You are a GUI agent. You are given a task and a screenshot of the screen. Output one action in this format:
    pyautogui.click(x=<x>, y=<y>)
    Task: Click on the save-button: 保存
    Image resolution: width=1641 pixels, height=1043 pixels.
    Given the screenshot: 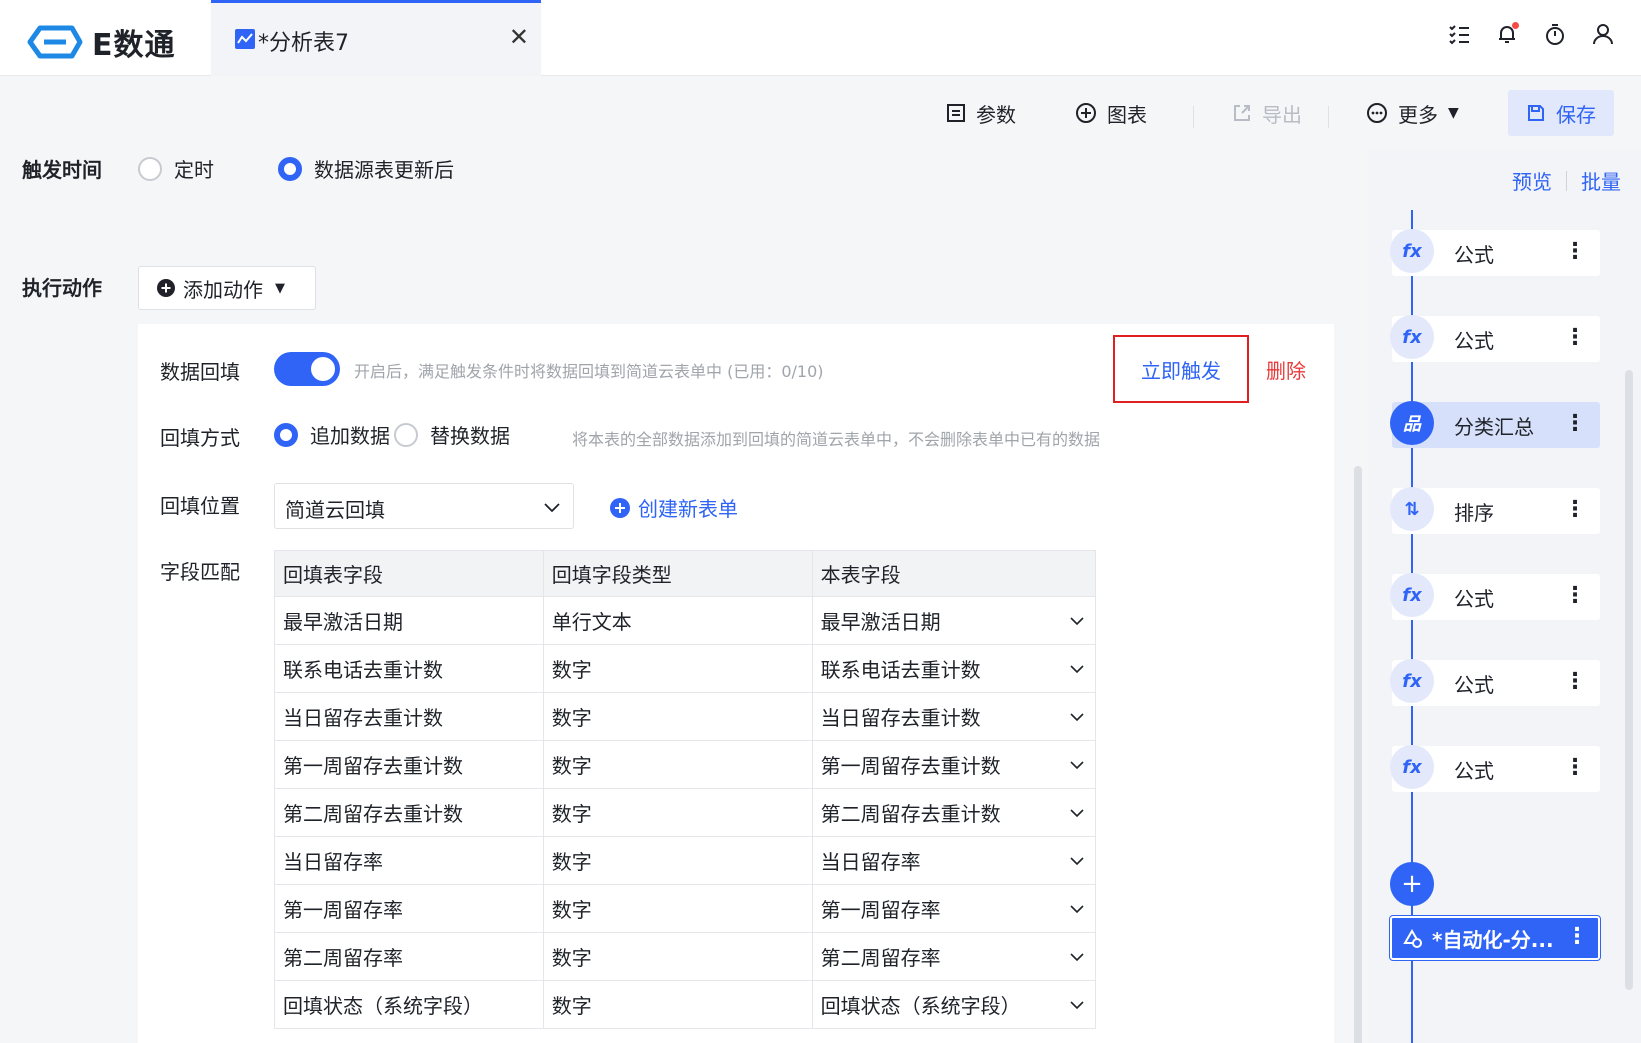 What is the action you would take?
    pyautogui.click(x=1561, y=113)
    